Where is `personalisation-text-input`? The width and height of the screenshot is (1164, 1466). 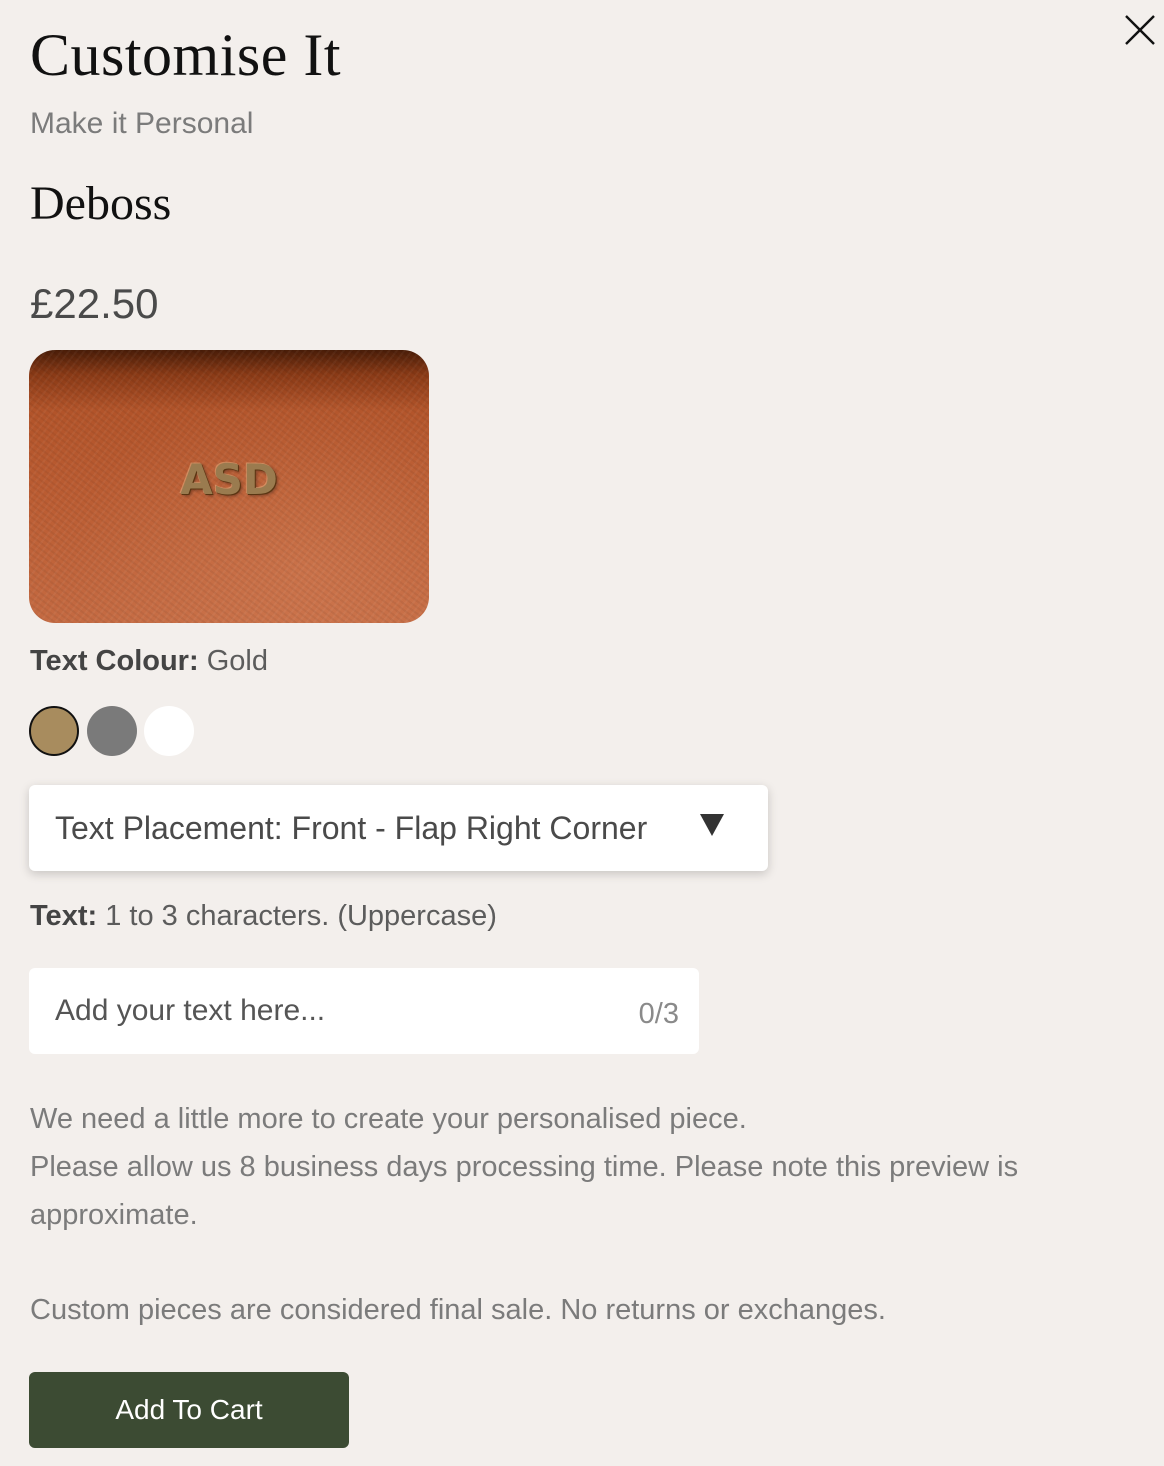 personalisation-text-input is located at coordinates (335, 1011).